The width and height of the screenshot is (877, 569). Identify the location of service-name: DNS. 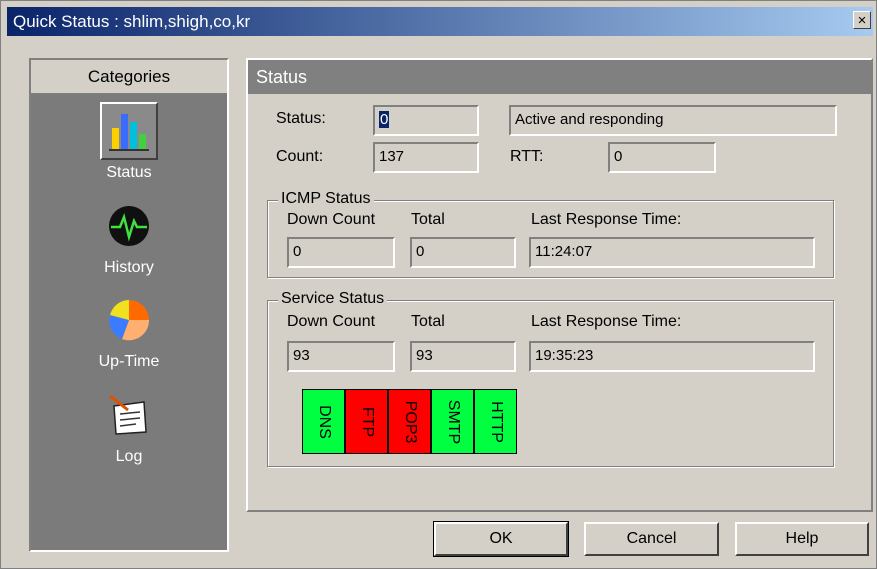
(324, 421).